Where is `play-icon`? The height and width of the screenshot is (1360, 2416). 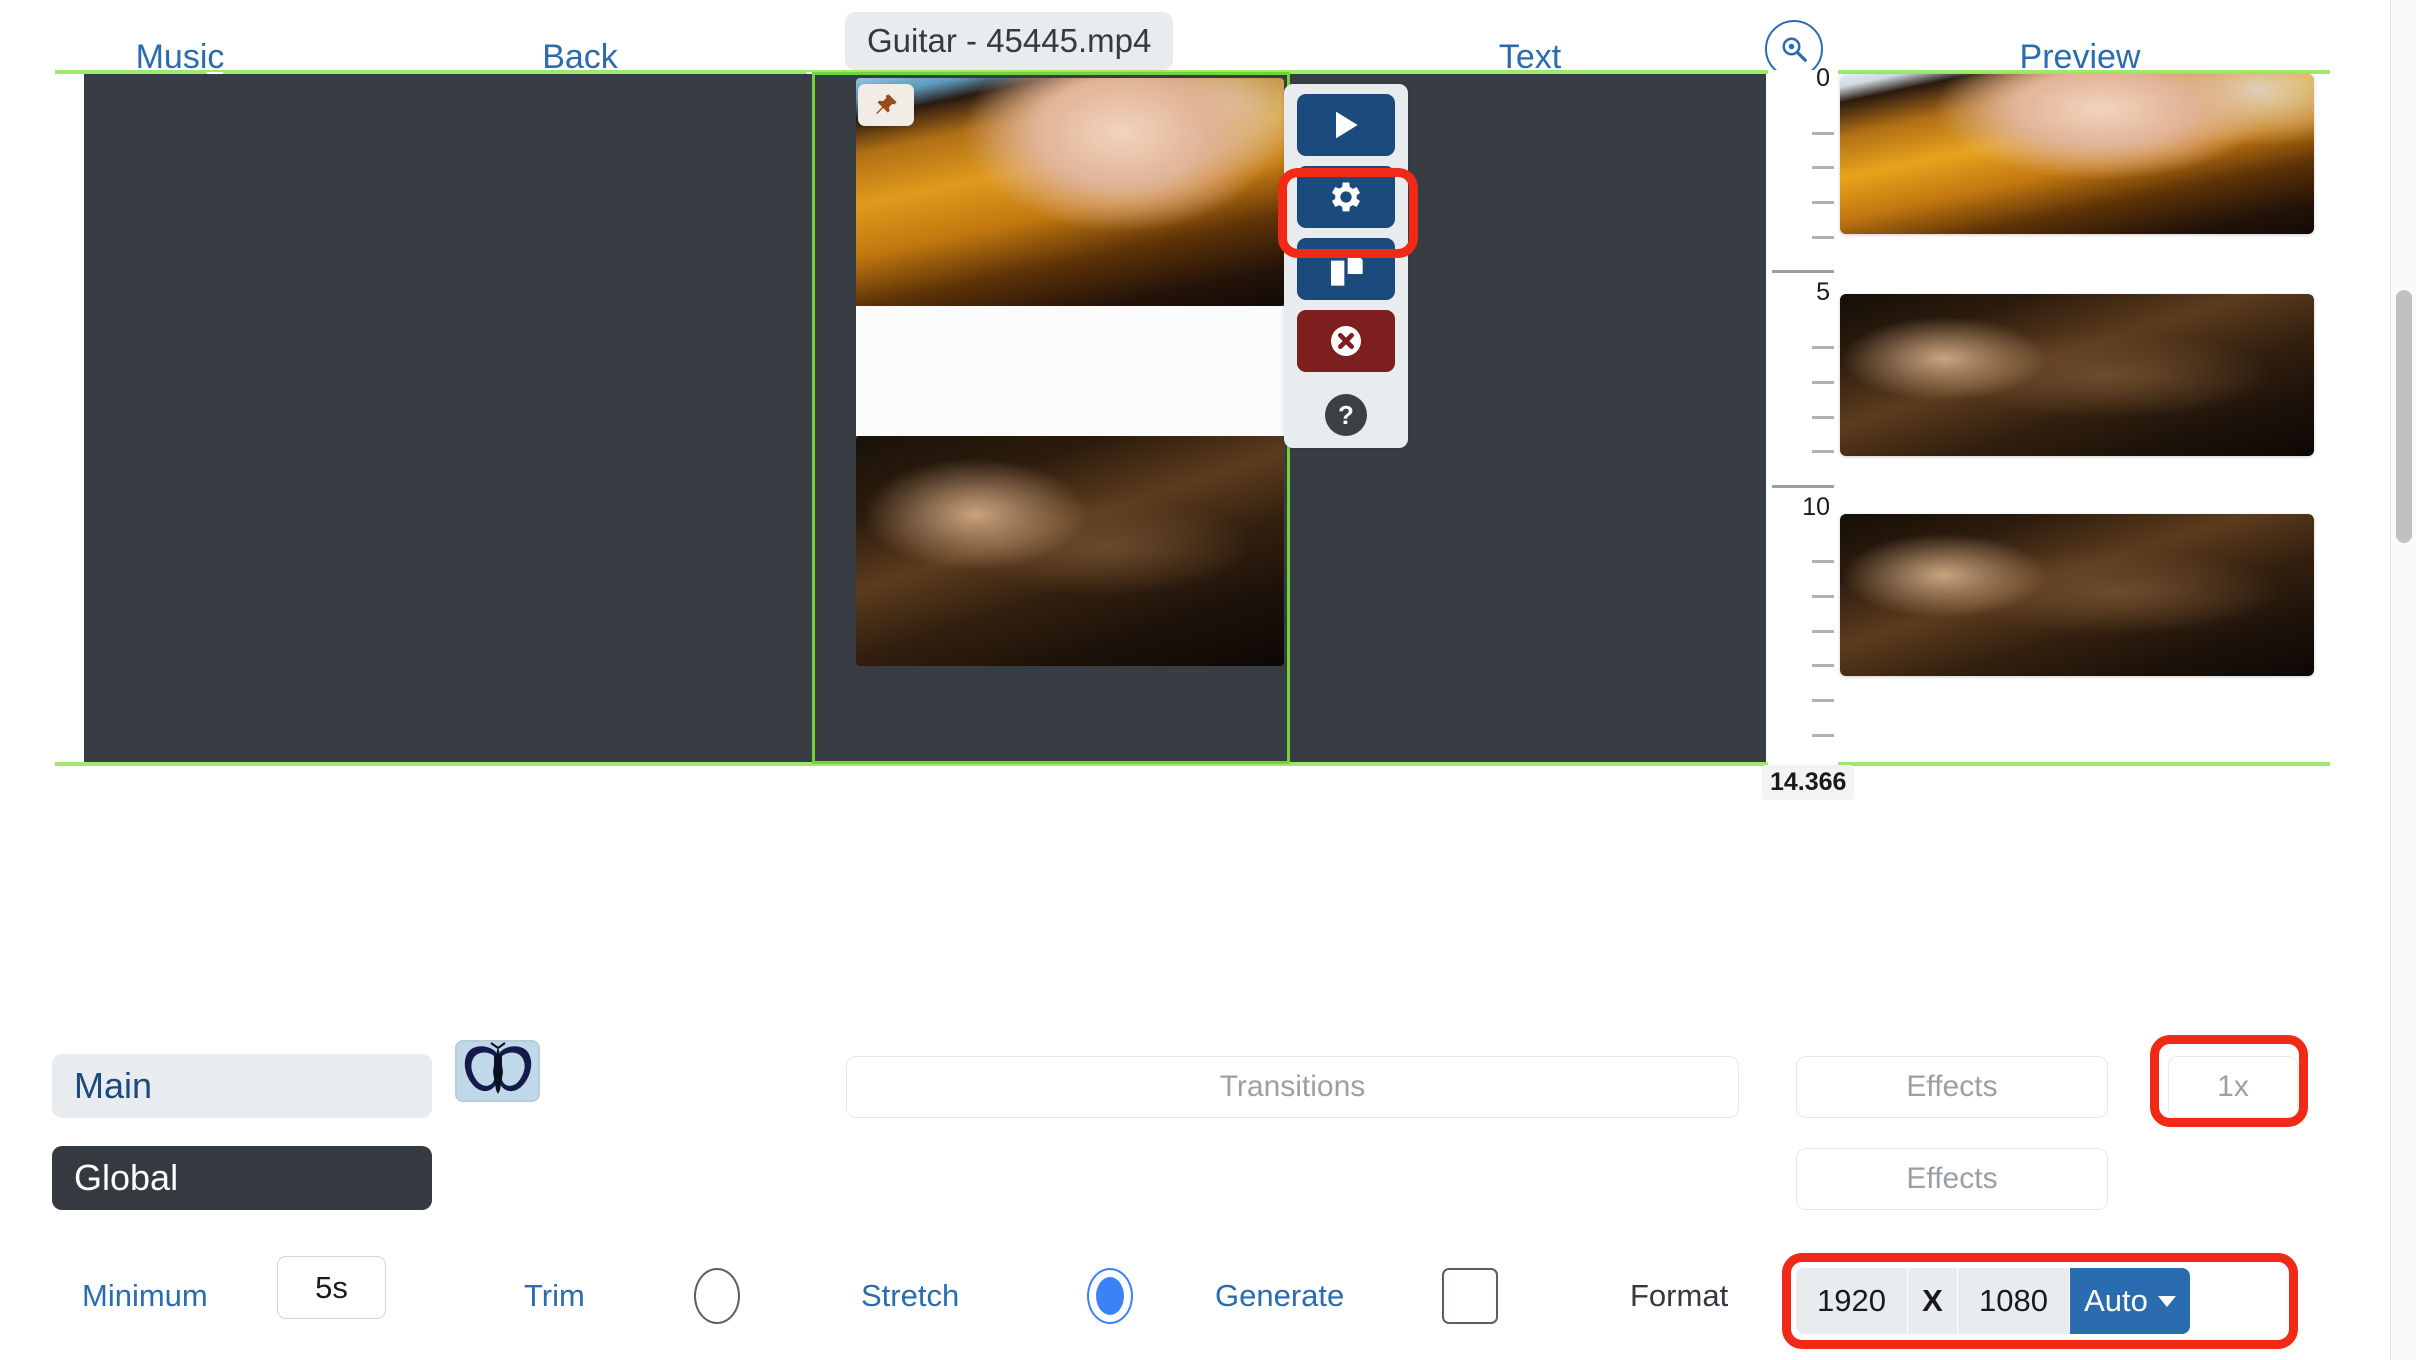
play-icon is located at coordinates (1347, 125).